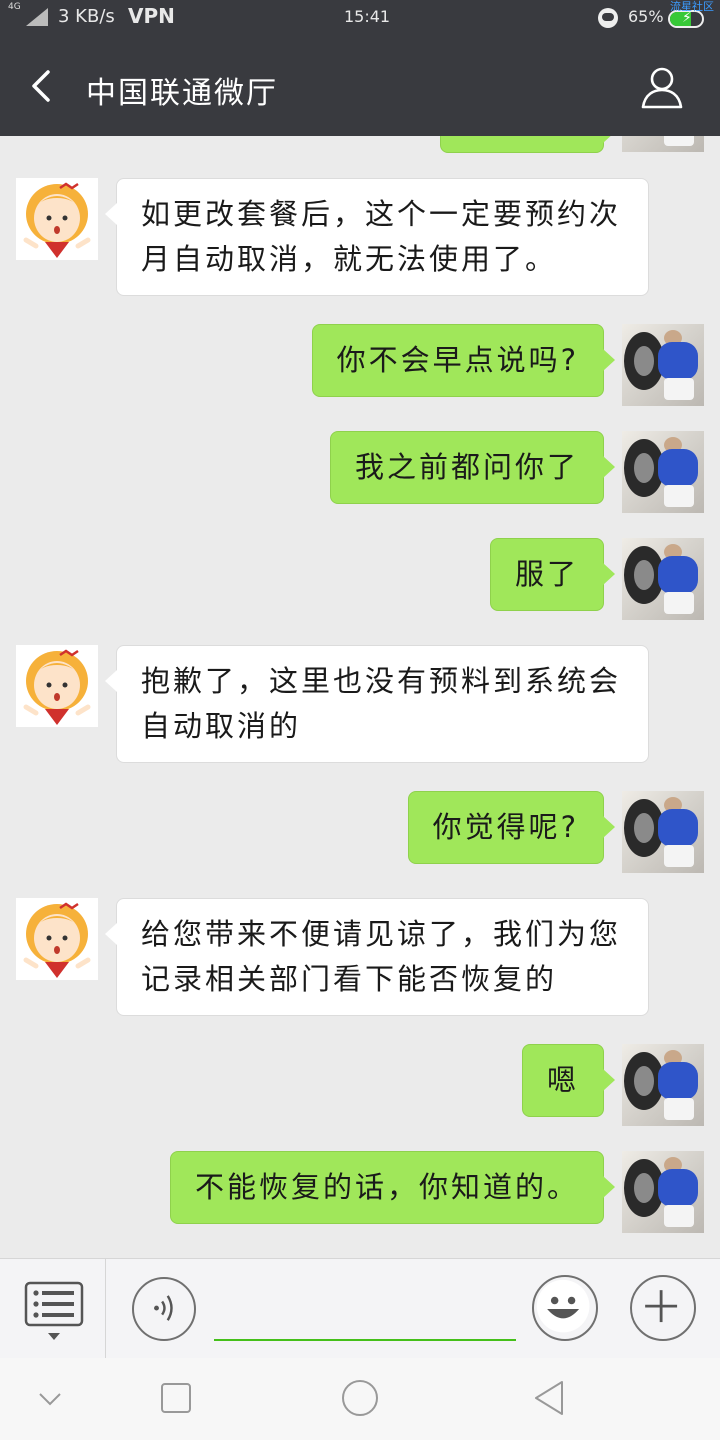 Image resolution: width=720 pixels, height=1440 pixels. What do you see at coordinates (14, 7) in the screenshot?
I see `signal-type: 4G` at bounding box center [14, 7].